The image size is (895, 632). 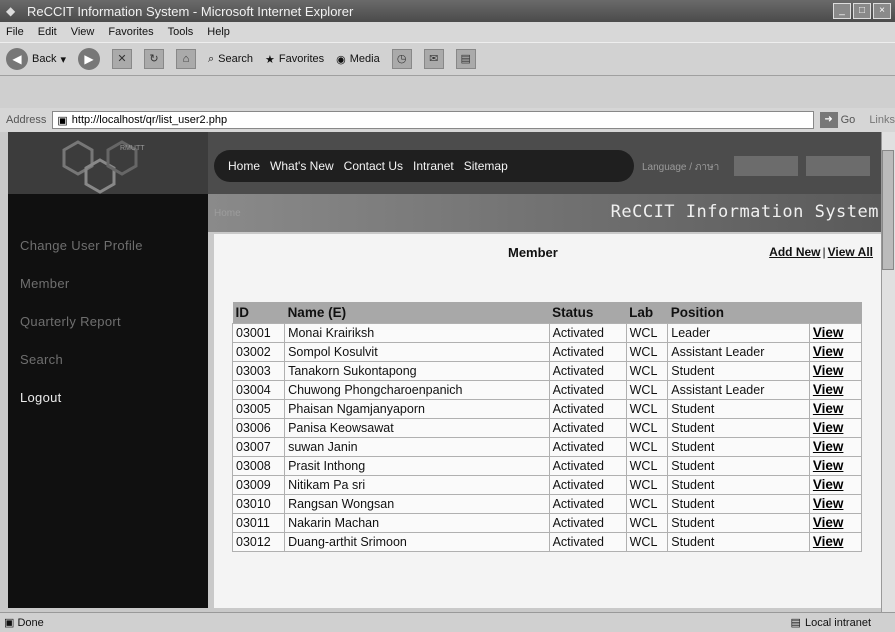 What do you see at coordinates (63, 59) in the screenshot?
I see `chevron-down-icon: ▾` at bounding box center [63, 59].